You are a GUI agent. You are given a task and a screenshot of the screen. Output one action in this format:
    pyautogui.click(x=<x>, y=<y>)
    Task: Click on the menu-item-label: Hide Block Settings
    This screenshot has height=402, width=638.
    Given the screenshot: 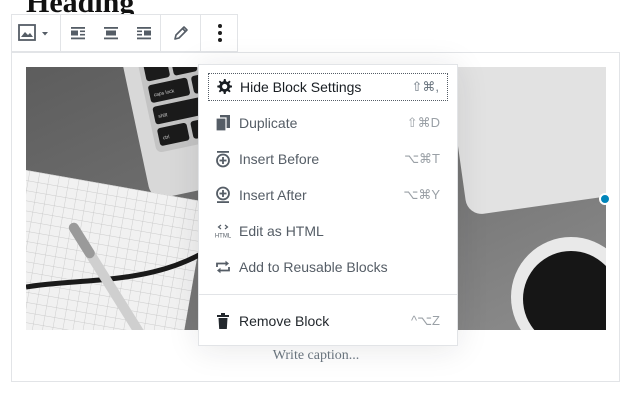 What is the action you would take?
    pyautogui.click(x=301, y=87)
    